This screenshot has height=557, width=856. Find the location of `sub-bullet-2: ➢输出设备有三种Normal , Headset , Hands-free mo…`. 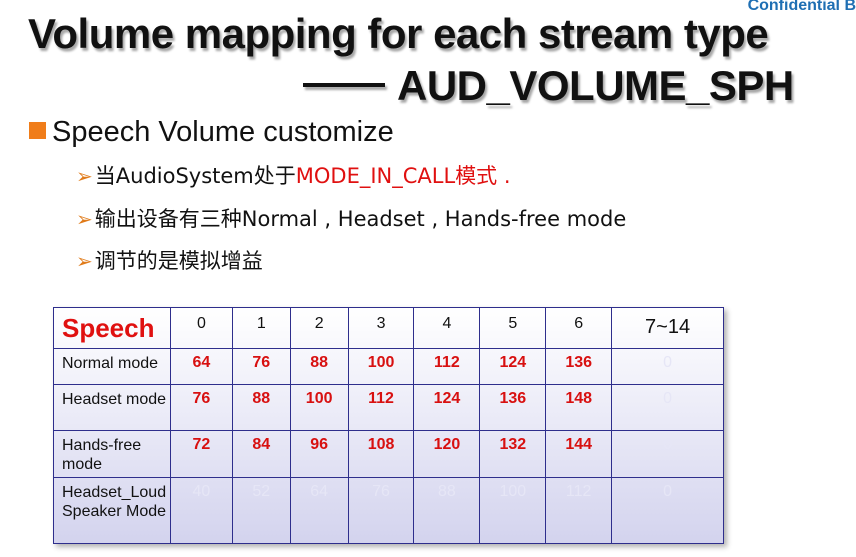

sub-bullet-2: ➢输出设备有三种Normal , Headset , Hands-free mo… is located at coordinates (351, 218).